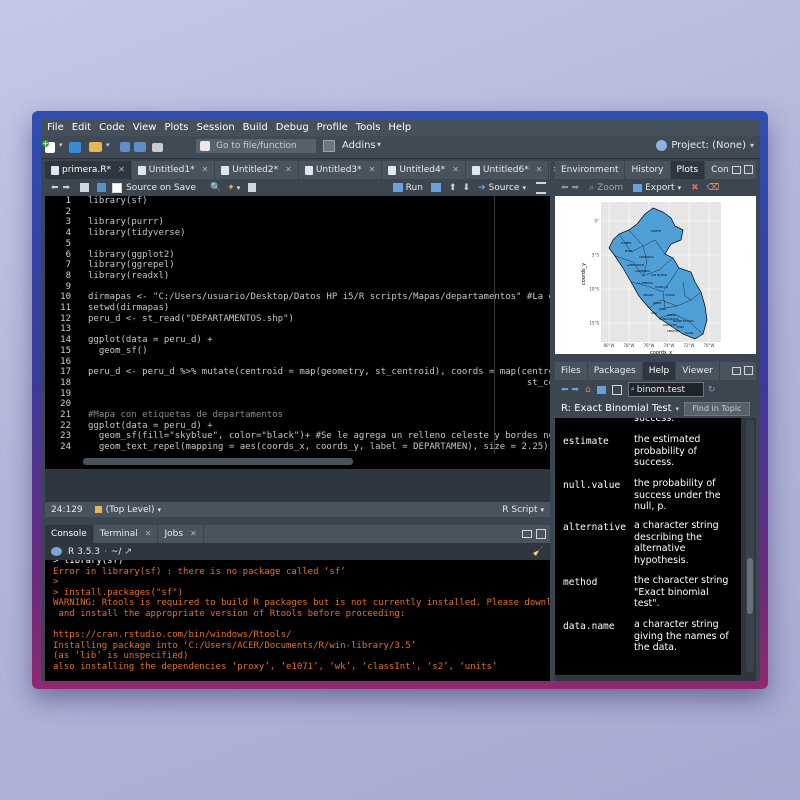 This screenshot has width=800, height=800. Describe the element at coordinates (750, 586) in the screenshot. I see `help-scrollbar-thumb` at that location.